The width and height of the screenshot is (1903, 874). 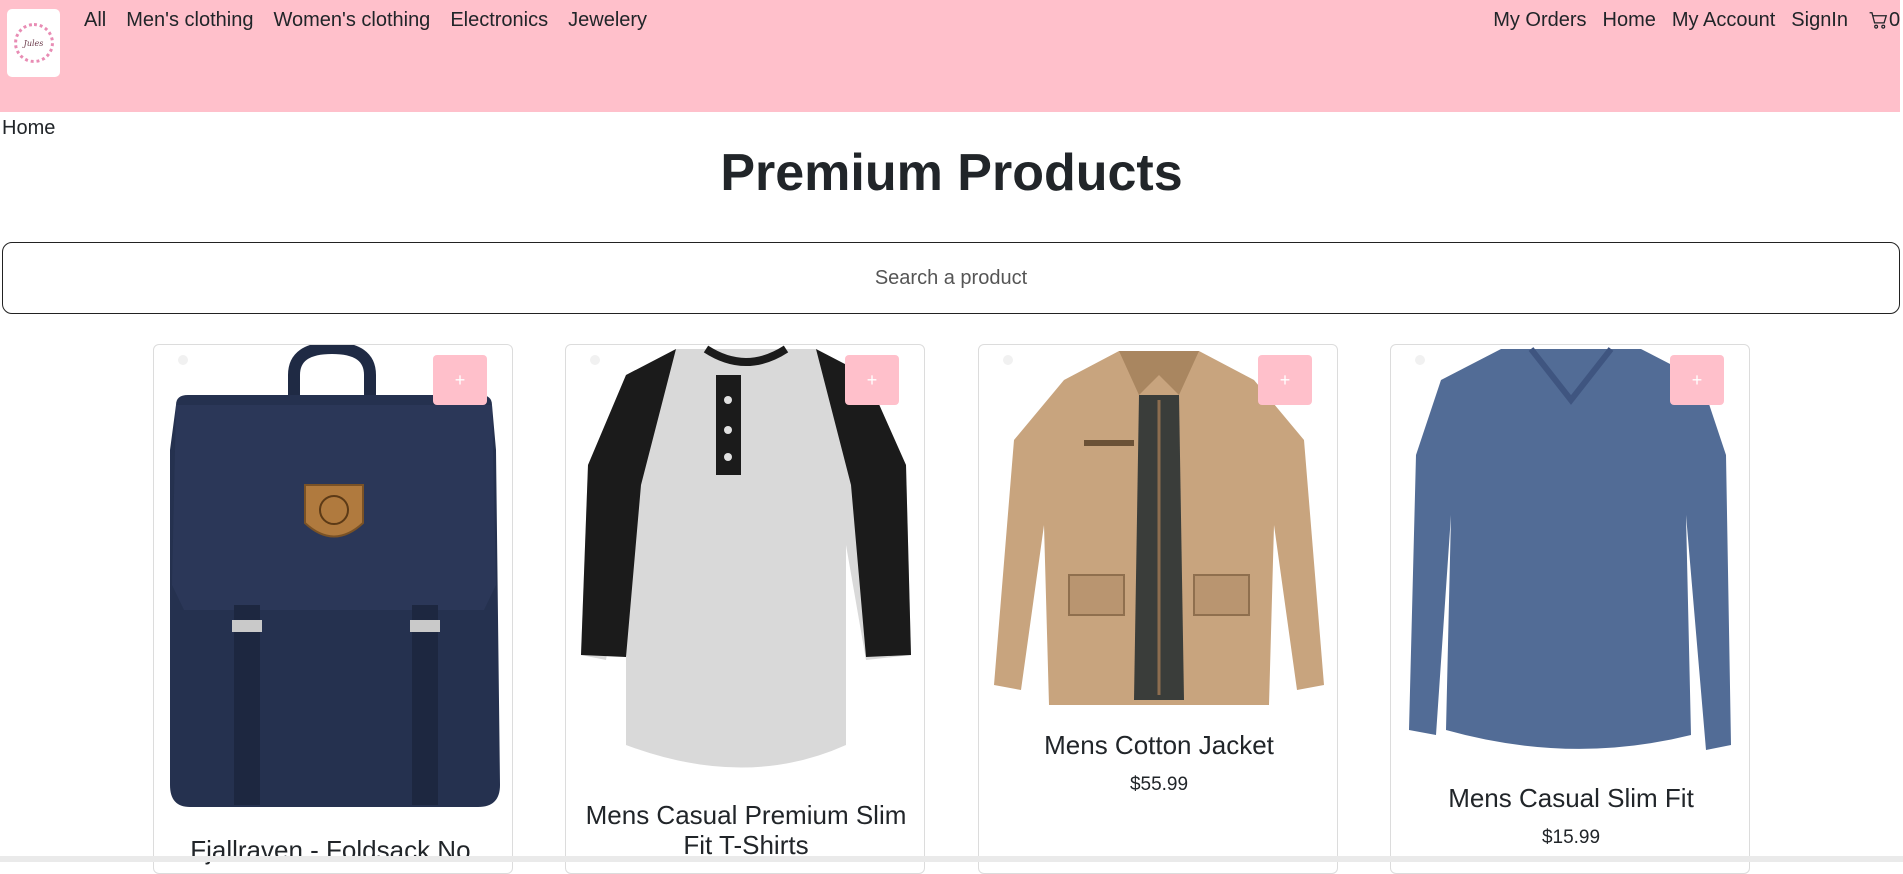 What do you see at coordinates (951, 173) in the screenshot?
I see `page-title: Premium Products` at bounding box center [951, 173].